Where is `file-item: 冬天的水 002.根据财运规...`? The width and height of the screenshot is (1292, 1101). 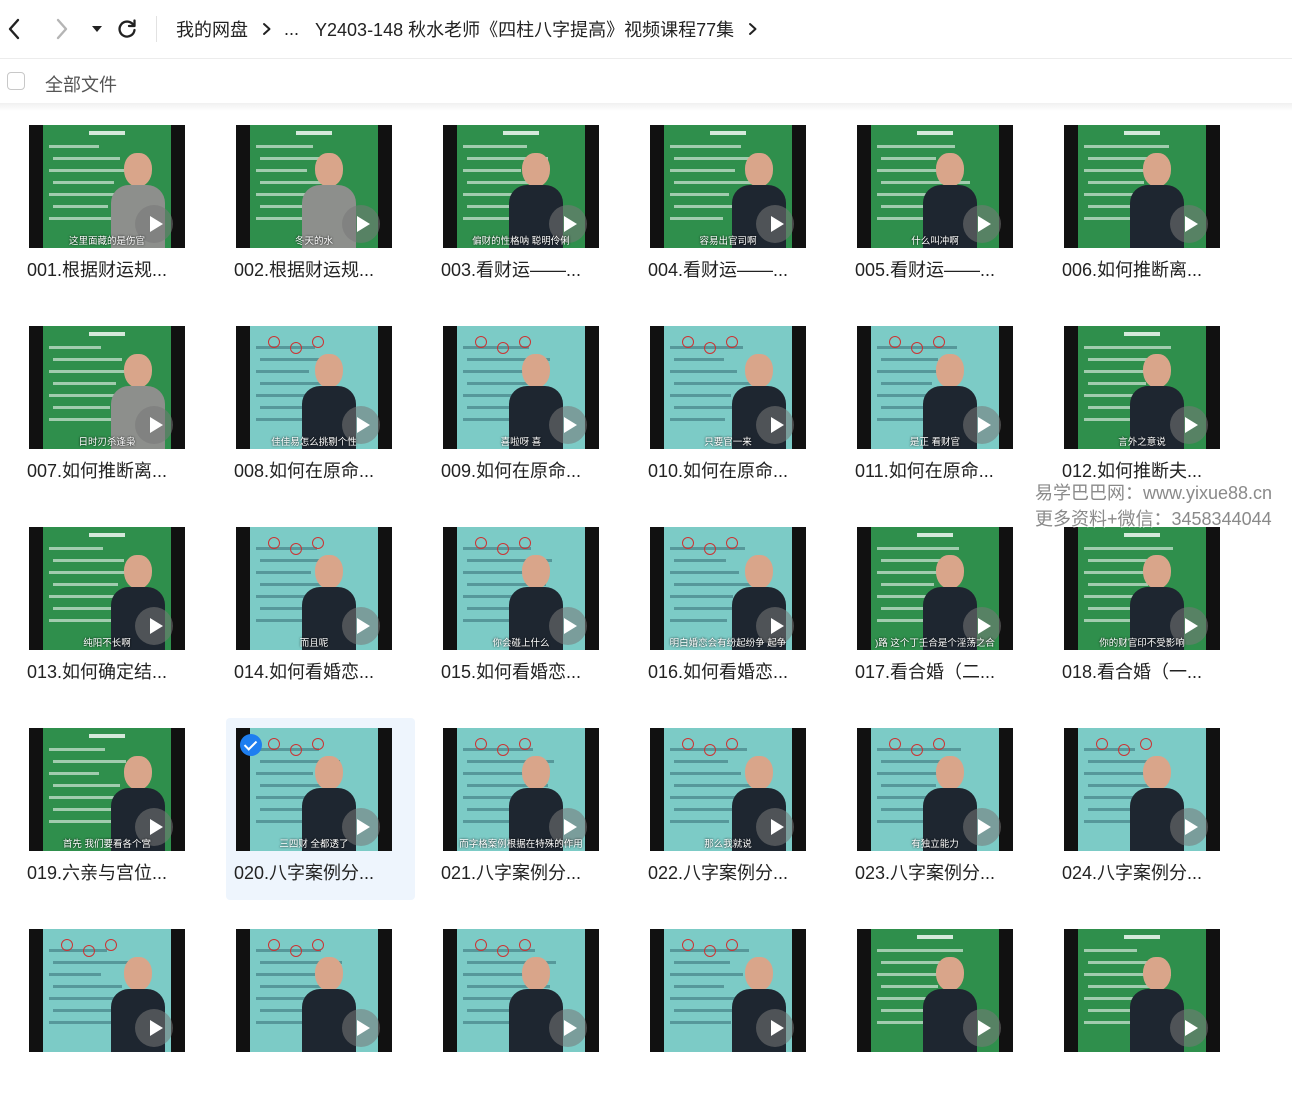
file-item: 冬天的水 002.根据财运规... is located at coordinates (320, 206).